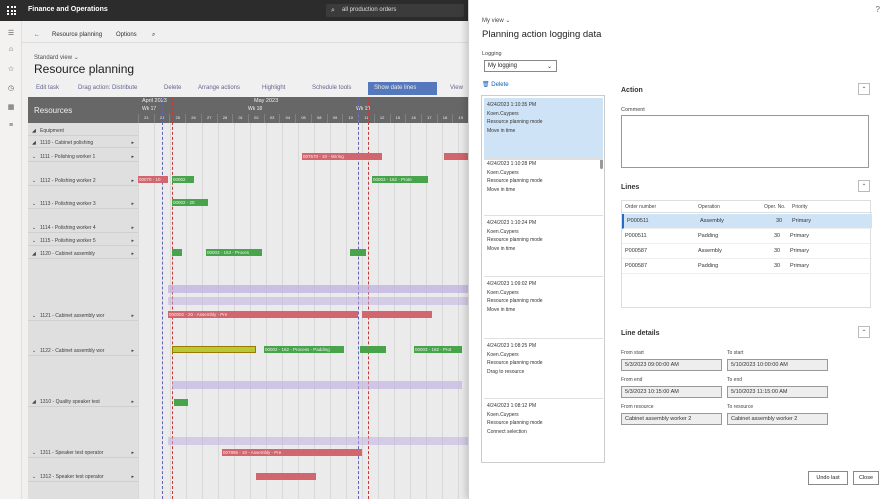 Image resolution: width=888 pixels, height=499 pixels. What do you see at coordinates (83, 156) in the screenshot?
I see `resource-row: ⌄ 1111 - Polishing worker 1 ▸` at bounding box center [83, 156].